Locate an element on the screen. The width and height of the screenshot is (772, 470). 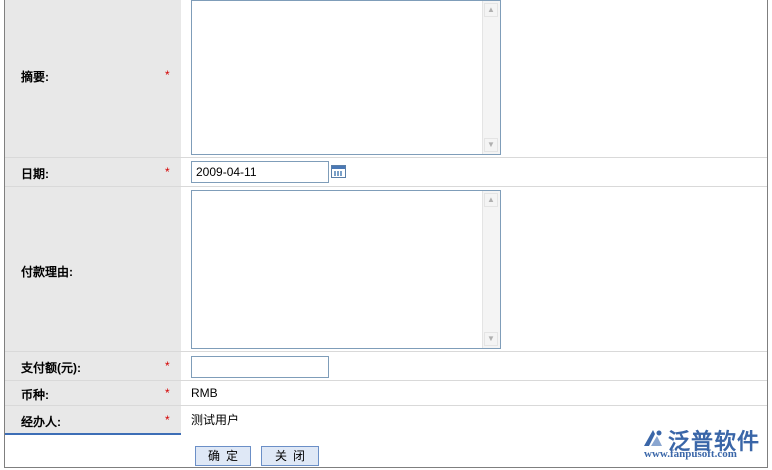
handler-label-cell: 经办人: * is located at coordinates (93, 419).